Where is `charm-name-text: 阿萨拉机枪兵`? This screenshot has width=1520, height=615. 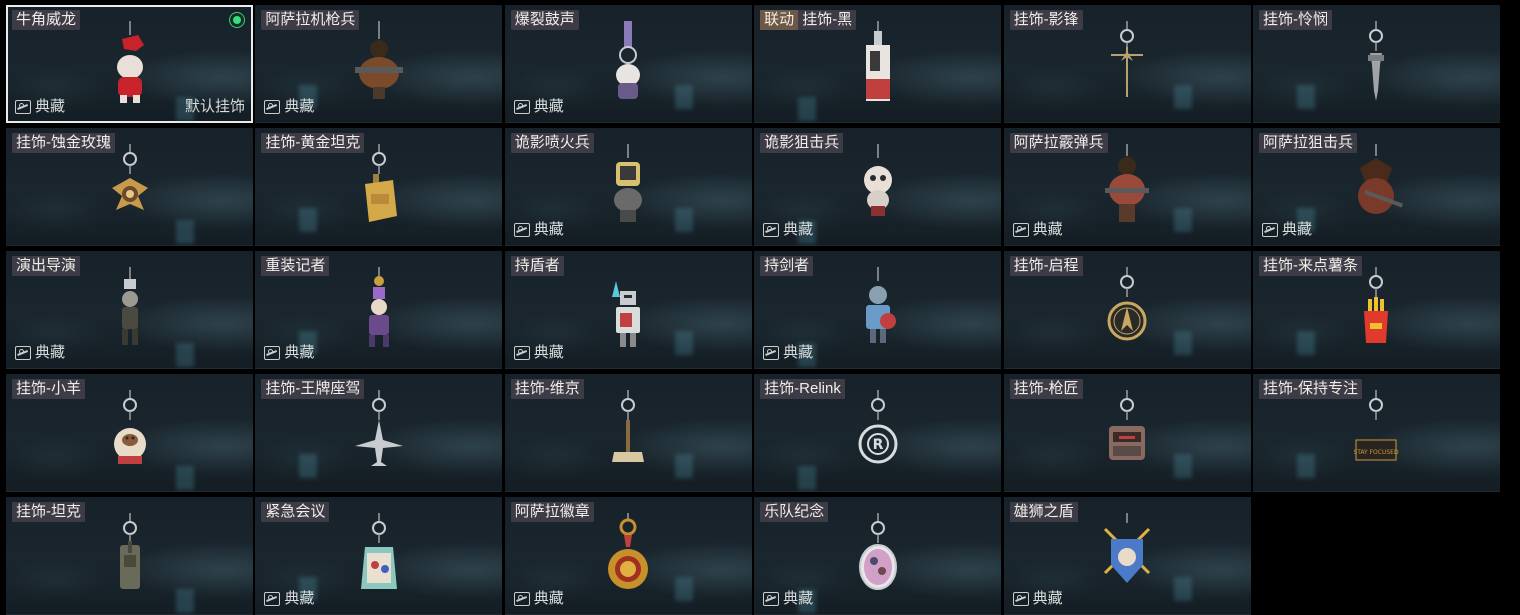 charm-name-text: 阿萨拉机枪兵 is located at coordinates (310, 19).